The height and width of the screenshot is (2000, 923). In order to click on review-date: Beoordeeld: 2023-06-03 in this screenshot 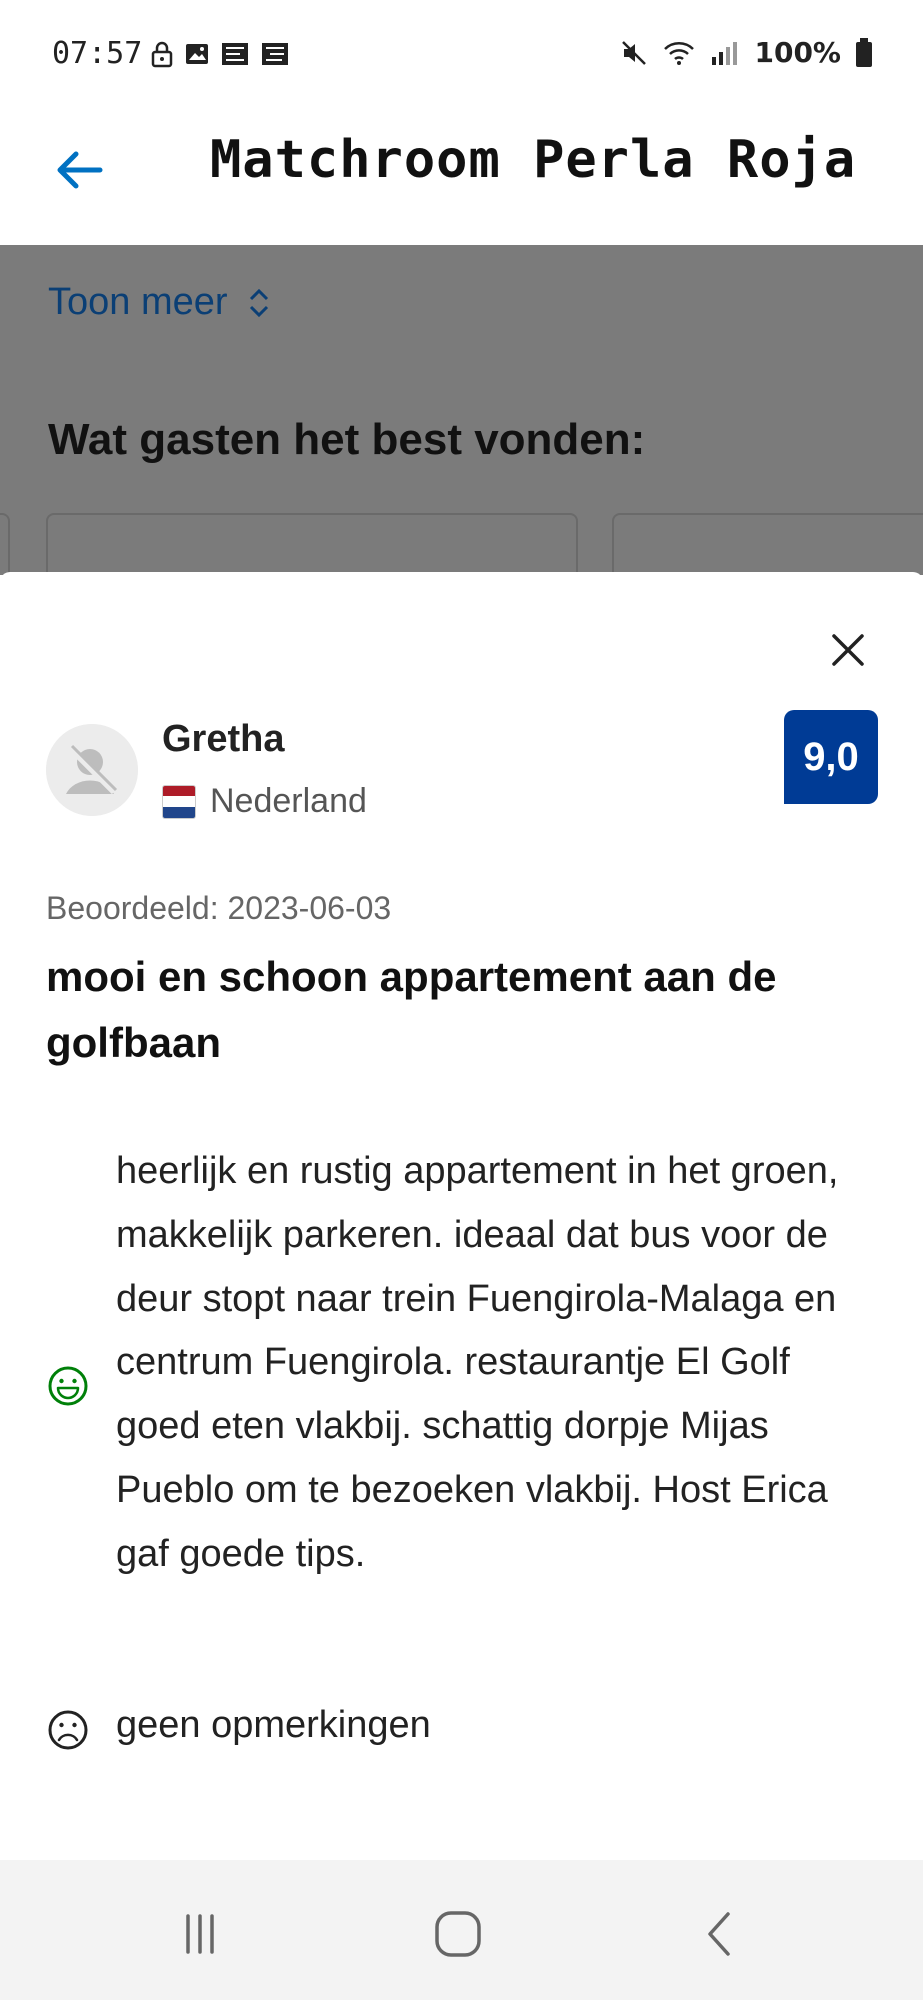, I will do `click(219, 908)`.